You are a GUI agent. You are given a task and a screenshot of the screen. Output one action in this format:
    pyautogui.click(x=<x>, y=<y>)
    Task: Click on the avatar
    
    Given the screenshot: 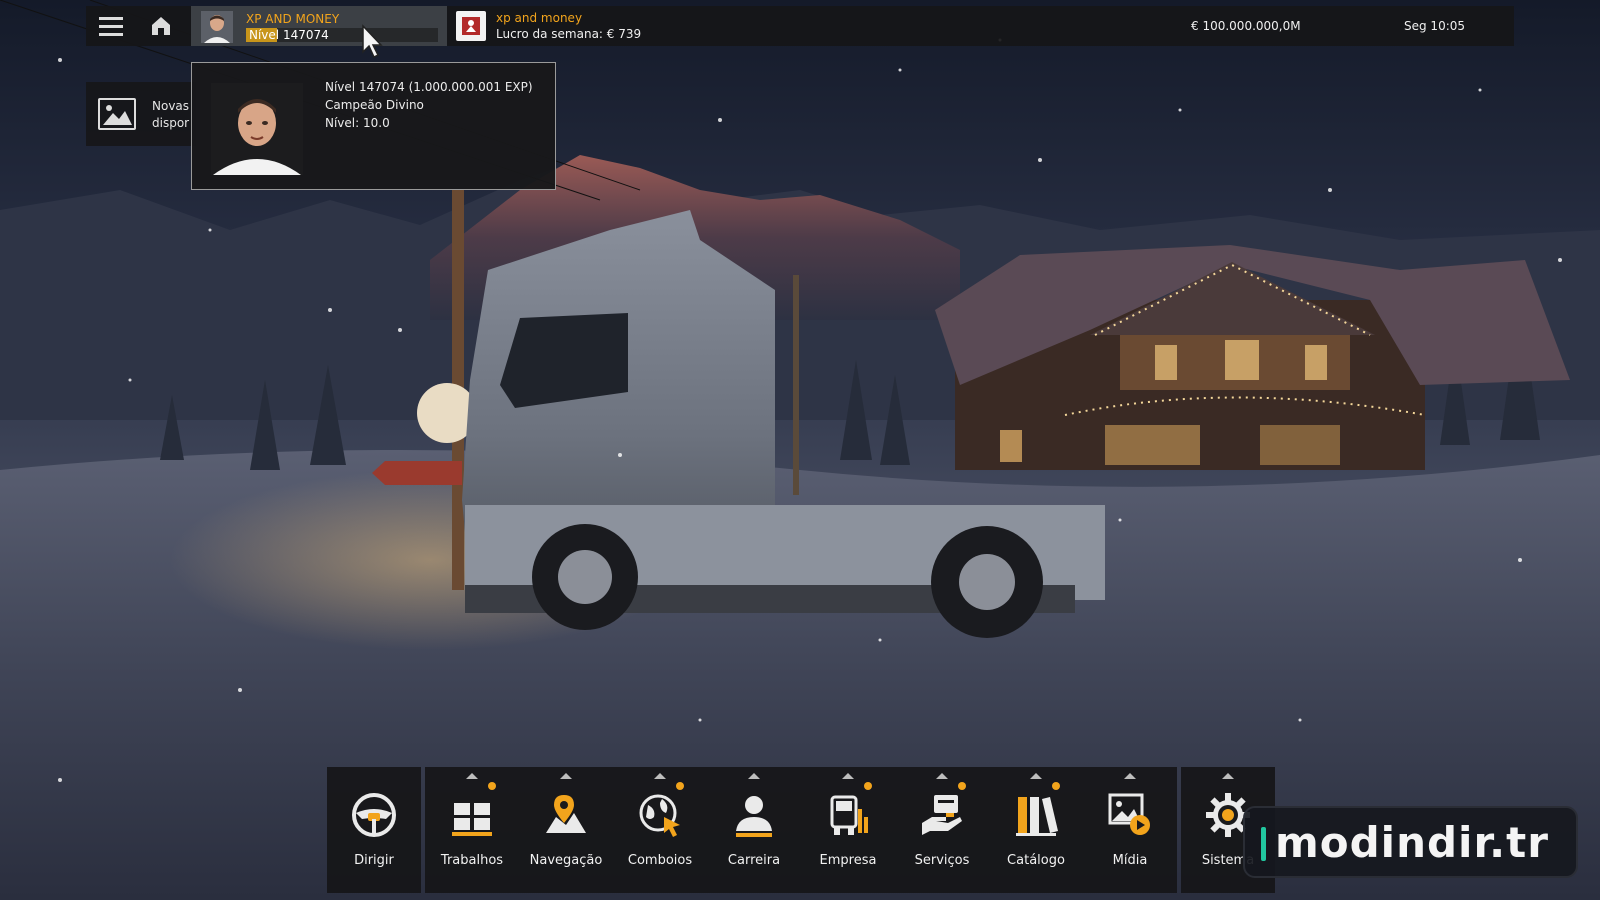 What is the action you would take?
    pyautogui.click(x=217, y=27)
    